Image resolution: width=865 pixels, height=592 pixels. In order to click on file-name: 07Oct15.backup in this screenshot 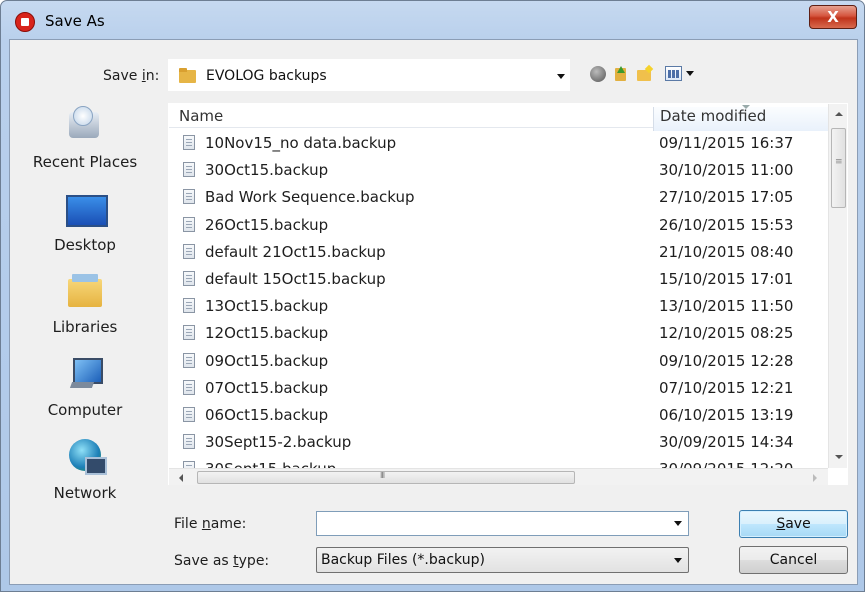, I will do `click(267, 387)`.